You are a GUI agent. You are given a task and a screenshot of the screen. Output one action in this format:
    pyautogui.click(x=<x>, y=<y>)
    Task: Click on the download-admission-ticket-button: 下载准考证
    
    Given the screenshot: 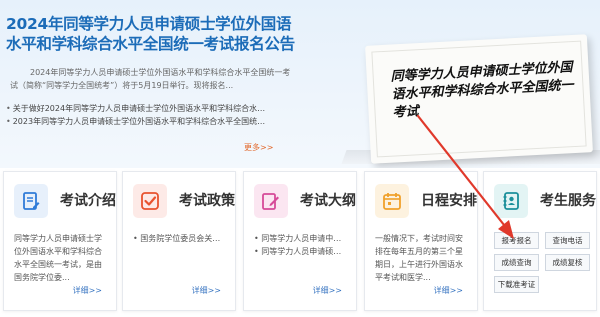 What is the action you would take?
    pyautogui.click(x=516, y=284)
    